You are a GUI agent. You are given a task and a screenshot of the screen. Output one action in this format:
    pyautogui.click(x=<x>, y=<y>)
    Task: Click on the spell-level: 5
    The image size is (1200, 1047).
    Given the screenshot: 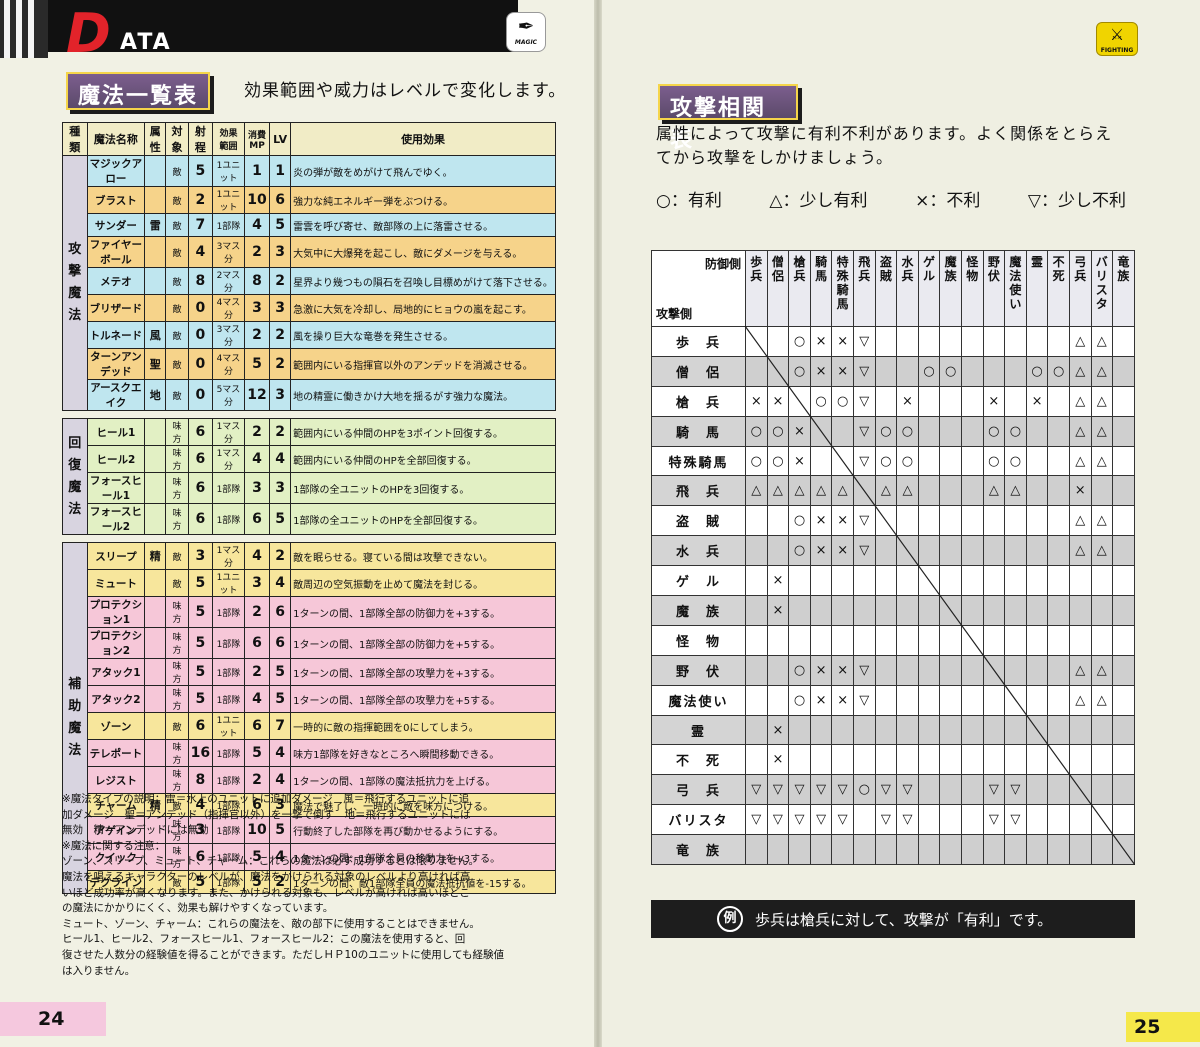 What is the action you would take?
    pyautogui.click(x=280, y=519)
    